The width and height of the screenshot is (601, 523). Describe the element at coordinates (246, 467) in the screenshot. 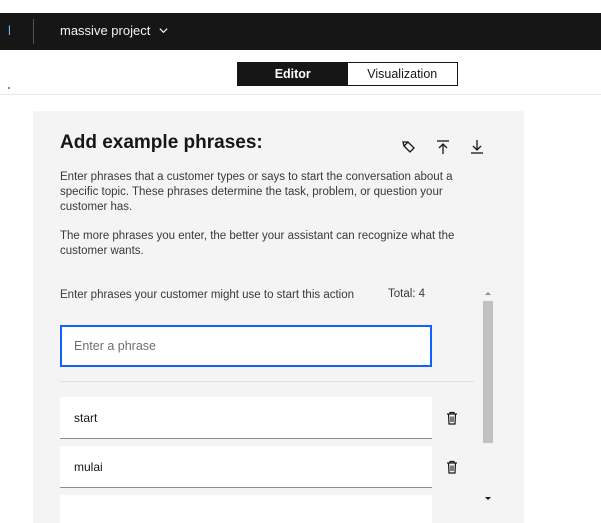

I see `phrase-row: mulai` at that location.